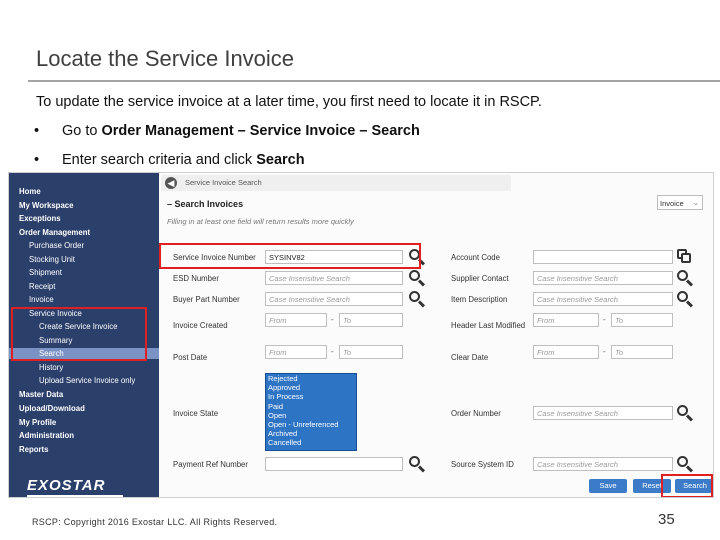  Describe the element at coordinates (200, 325) in the screenshot. I see `label-invoice-created: Invoice Created` at that location.